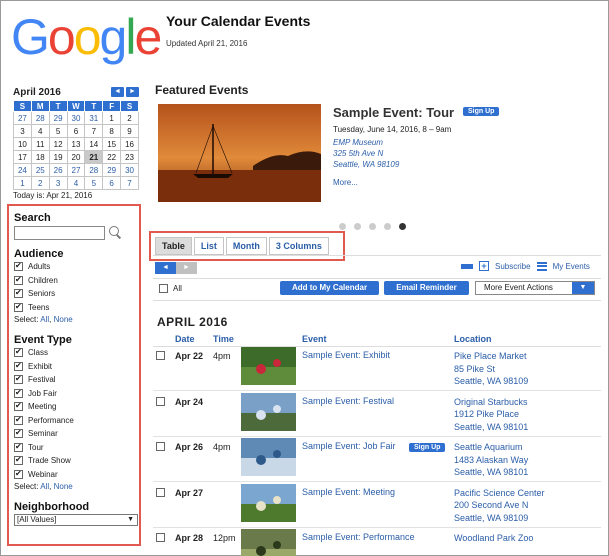  Describe the element at coordinates (112, 144) in the screenshot. I see `calendar-day: 15` at that location.